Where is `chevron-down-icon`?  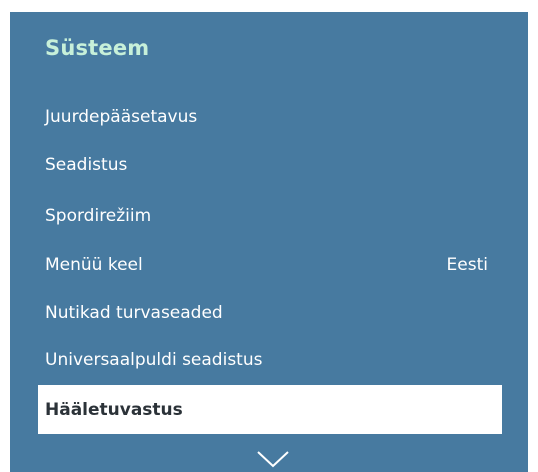
chevron-down-icon is located at coordinates (273, 459).